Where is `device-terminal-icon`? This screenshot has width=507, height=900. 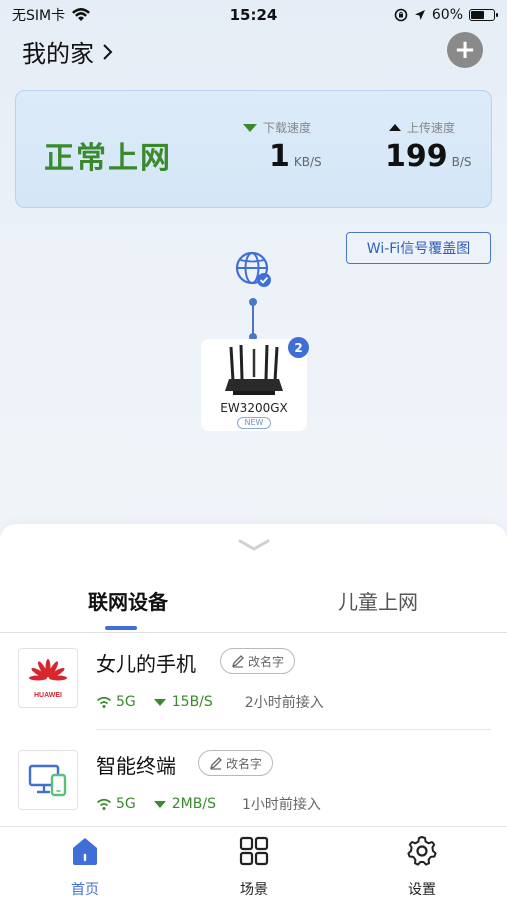 device-terminal-icon is located at coordinates (48, 780).